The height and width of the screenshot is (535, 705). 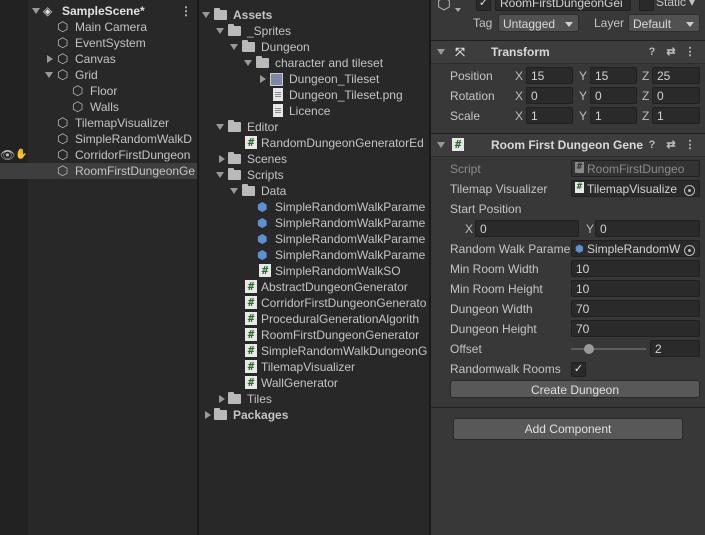 What do you see at coordinates (568, 52) in the screenshot?
I see `transform-header: ⤧ Transform ? ⇄ ⋮` at bounding box center [568, 52].